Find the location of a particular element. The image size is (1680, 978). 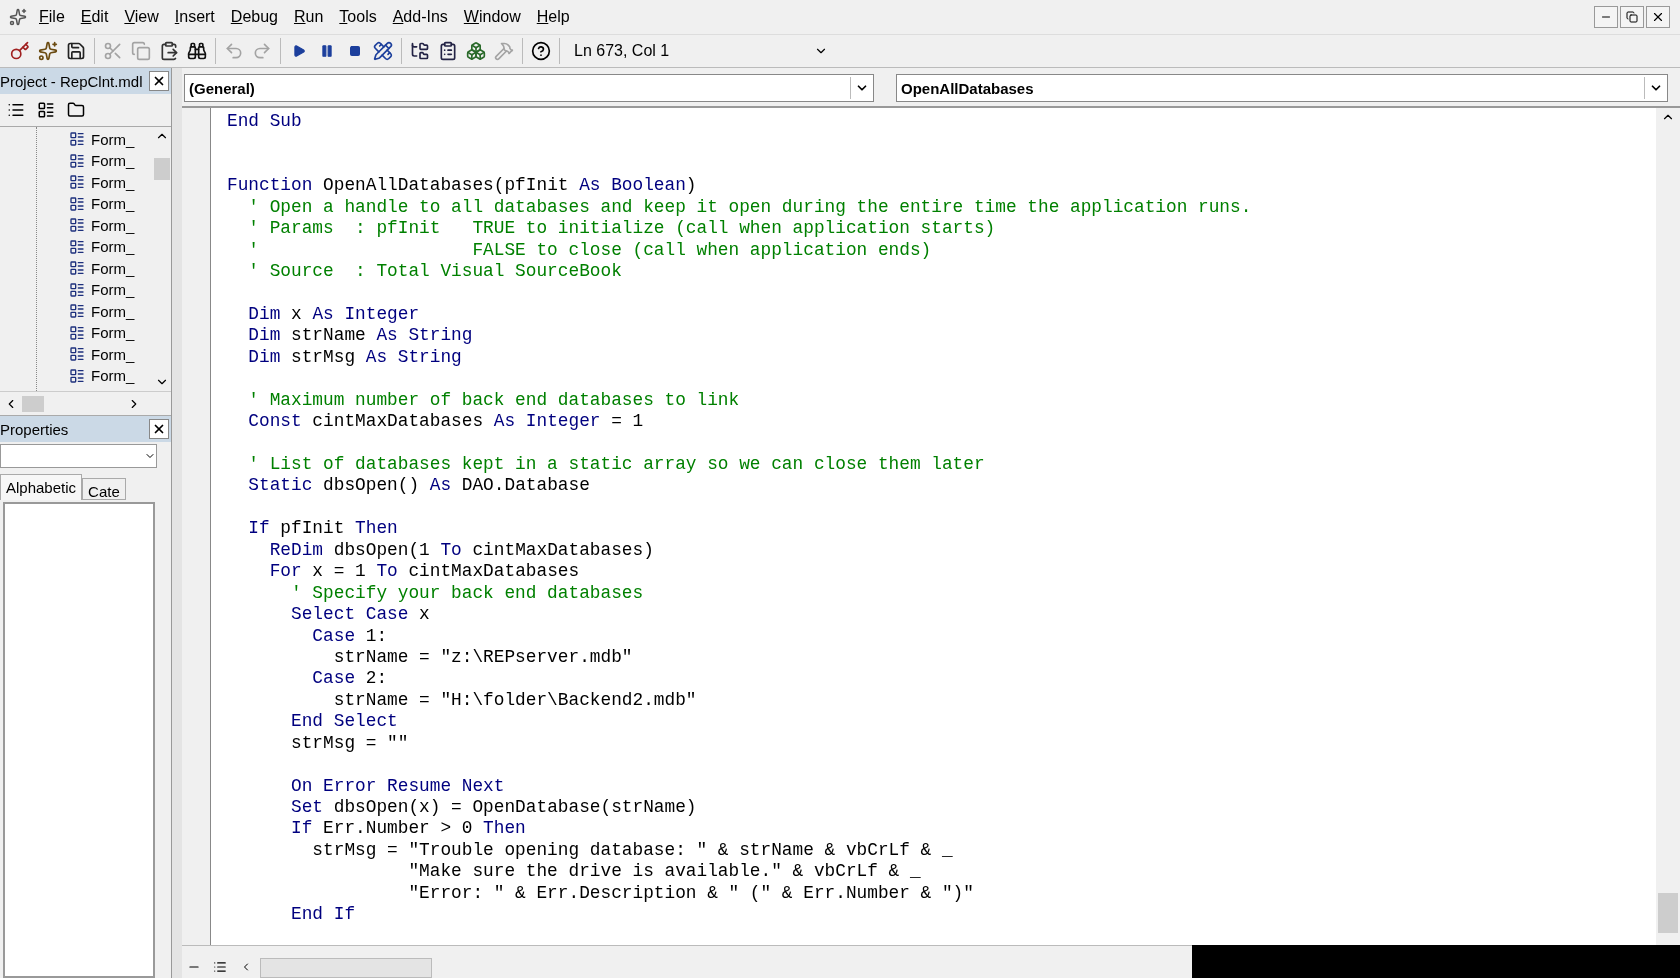

code-line: End Sub is located at coordinates (265, 122).